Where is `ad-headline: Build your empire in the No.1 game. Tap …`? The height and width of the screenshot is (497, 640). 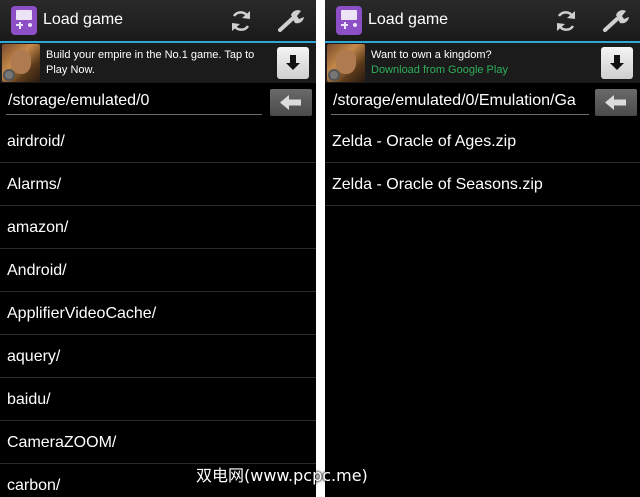 ad-headline: Build your empire in the No.1 game. Tap … is located at coordinates (150, 62).